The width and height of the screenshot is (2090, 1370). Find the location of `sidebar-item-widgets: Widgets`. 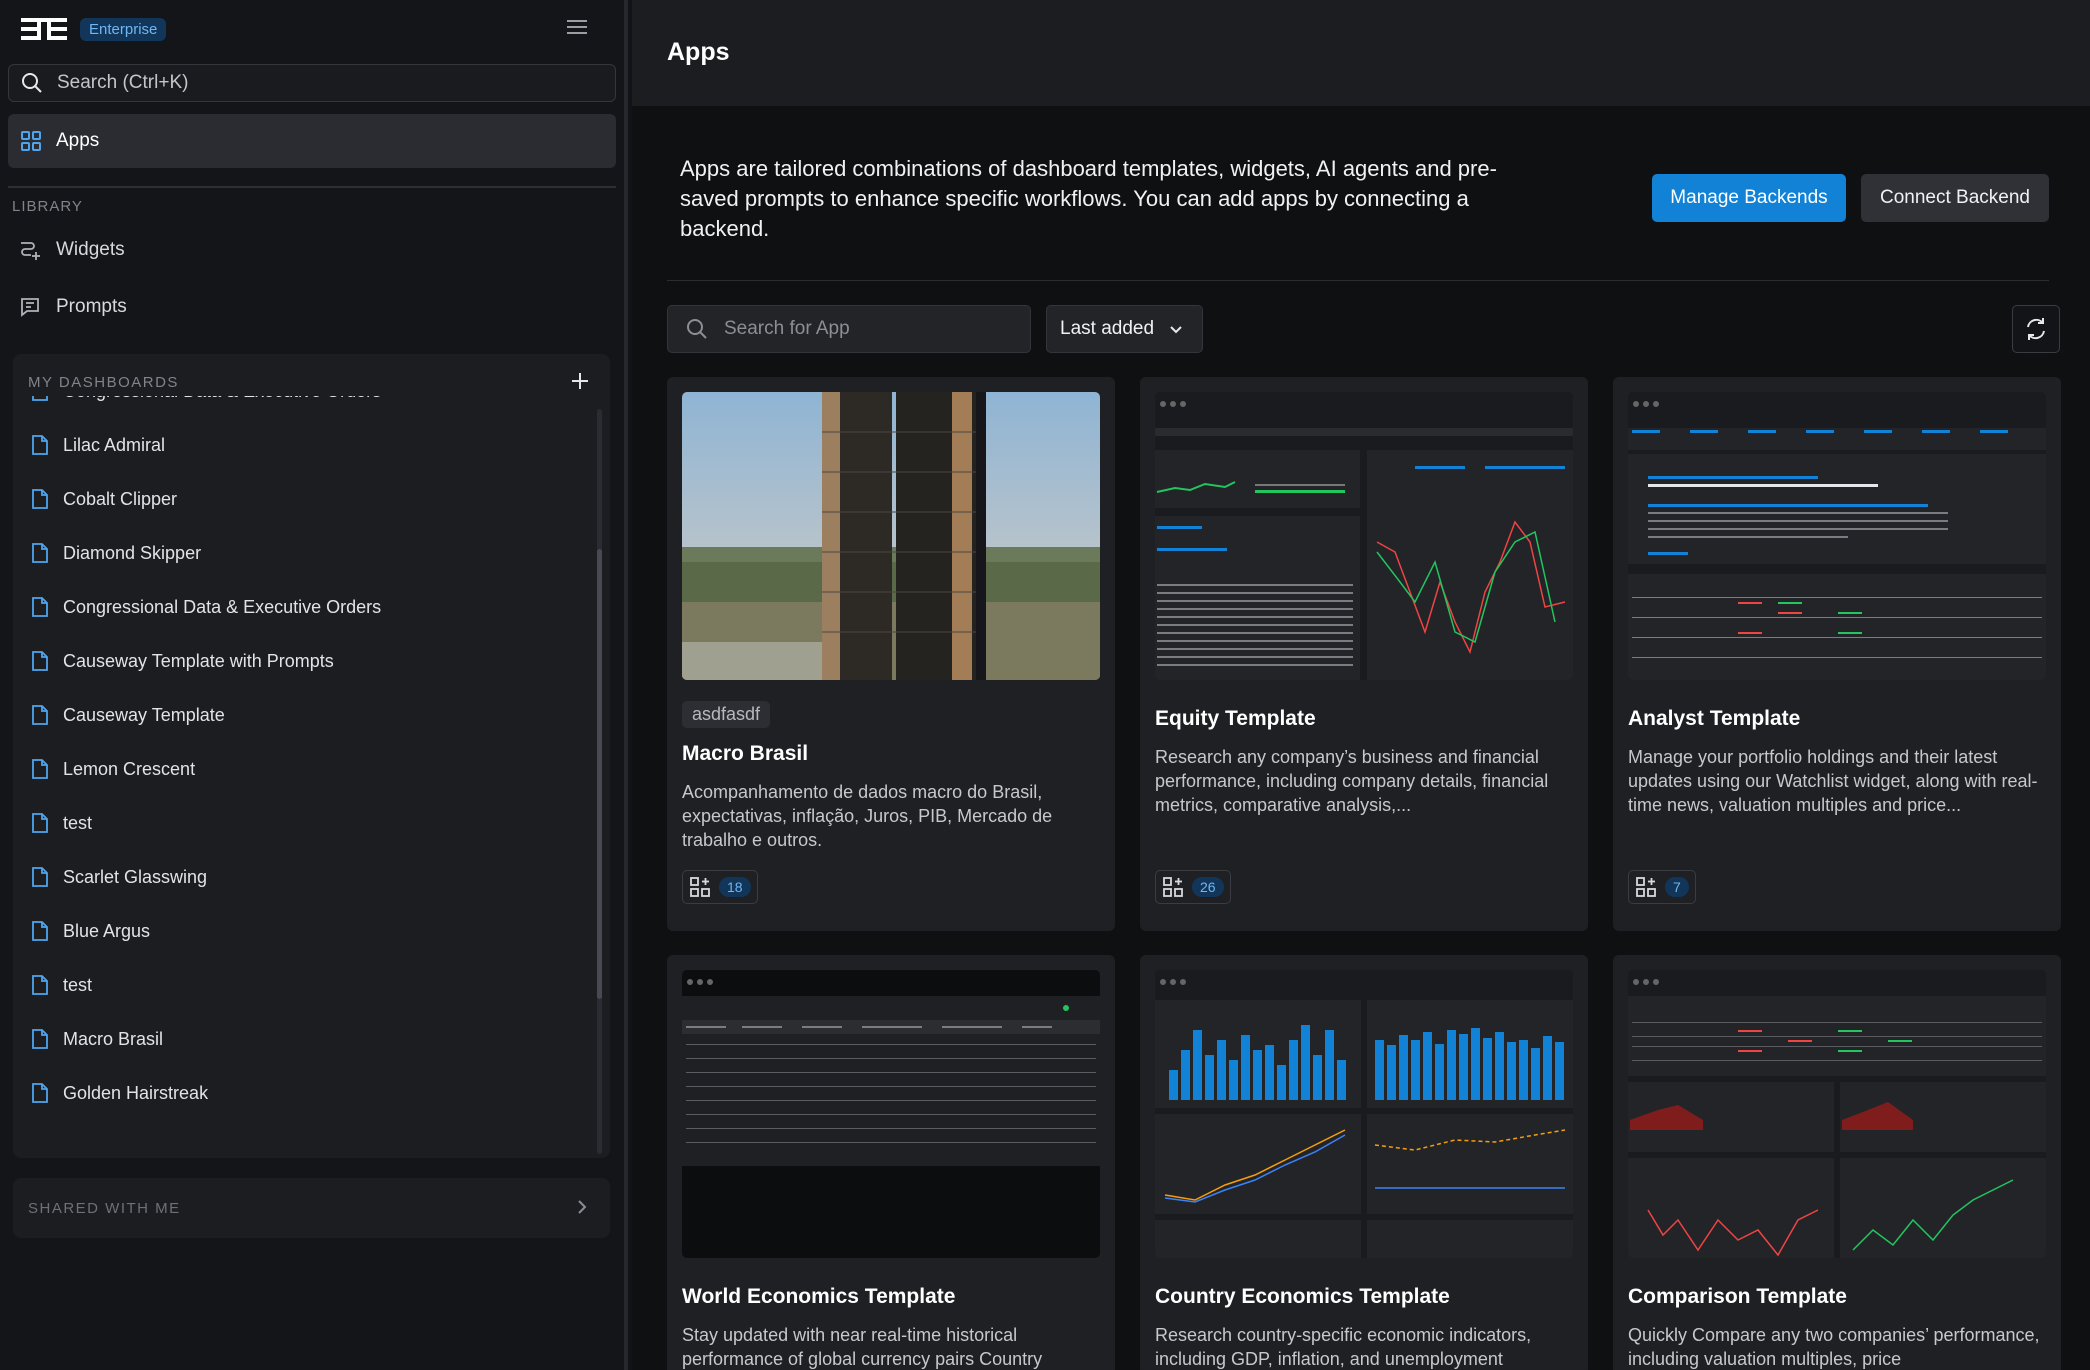

sidebar-item-widgets: Widgets is located at coordinates (71, 250).